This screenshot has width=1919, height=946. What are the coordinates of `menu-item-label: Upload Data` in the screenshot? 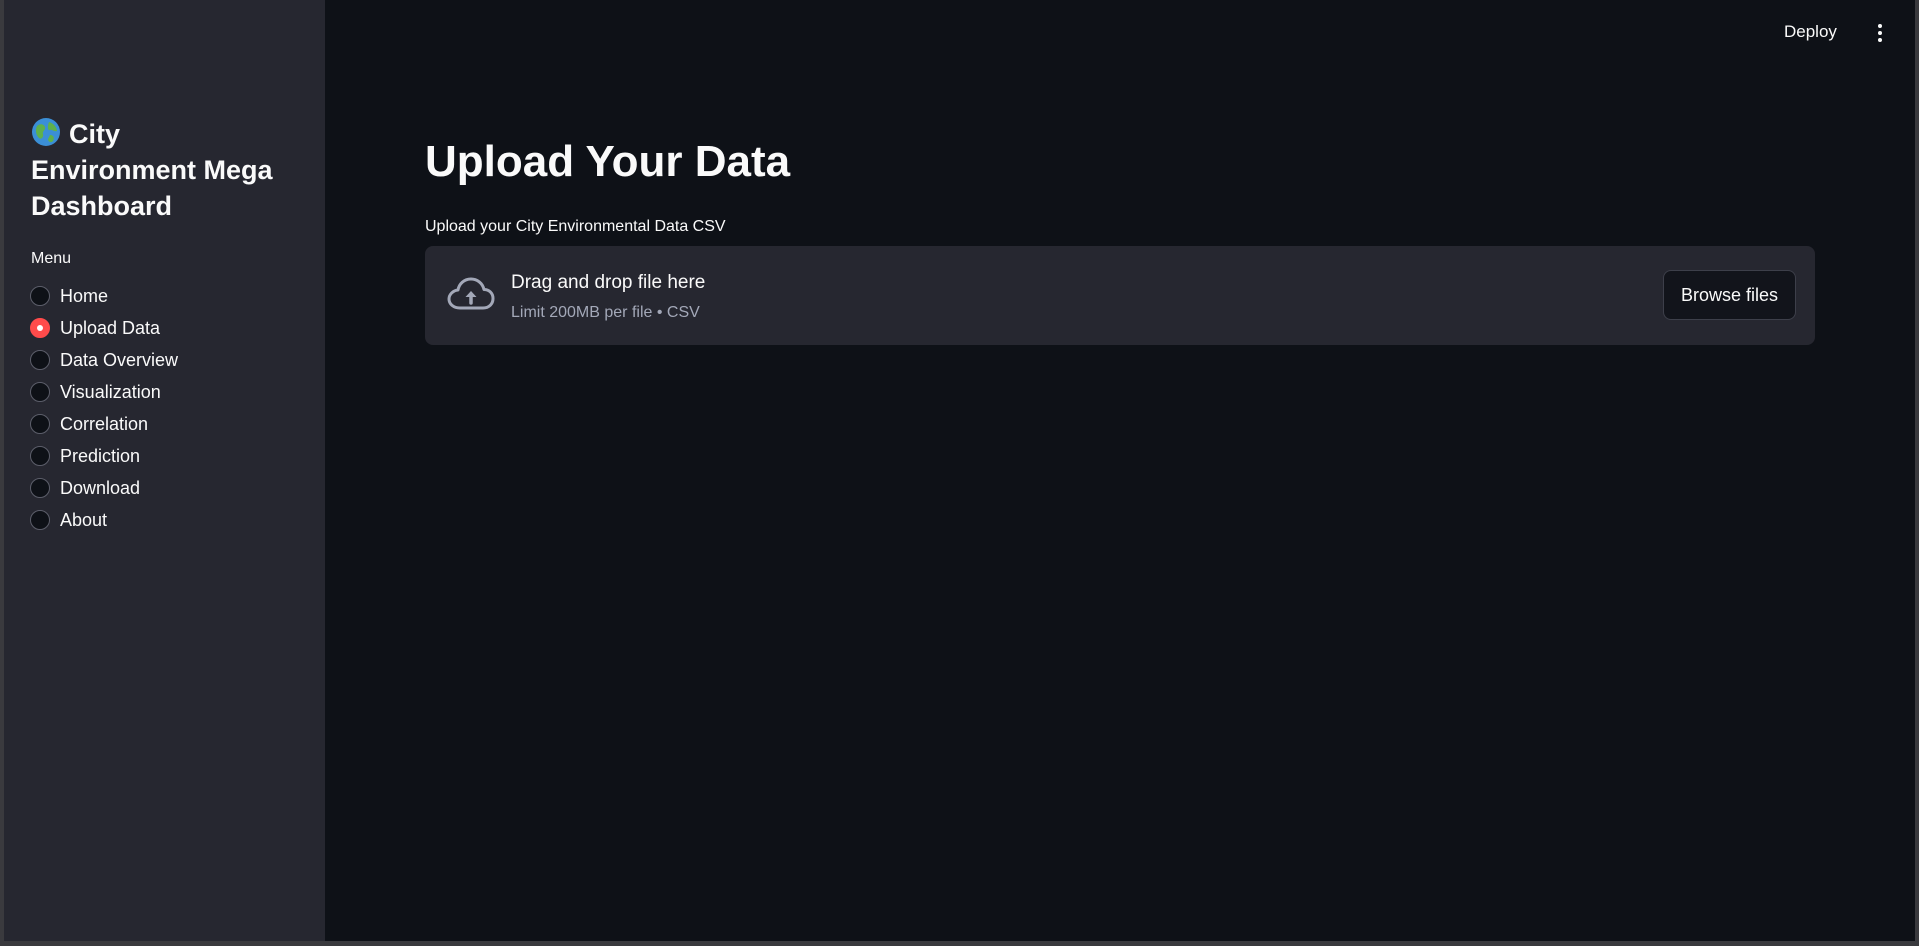 It's located at (110, 327).